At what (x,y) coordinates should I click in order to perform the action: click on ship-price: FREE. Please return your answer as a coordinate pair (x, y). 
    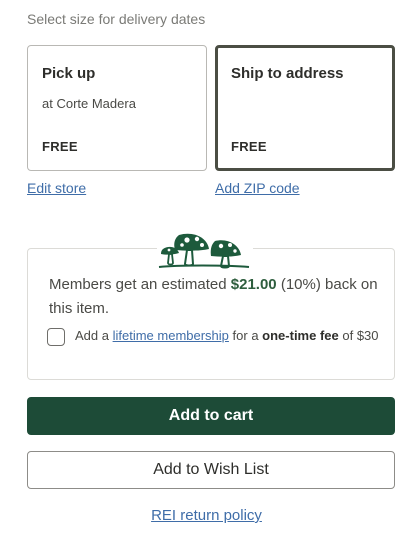
    Looking at the image, I should click on (249, 146).